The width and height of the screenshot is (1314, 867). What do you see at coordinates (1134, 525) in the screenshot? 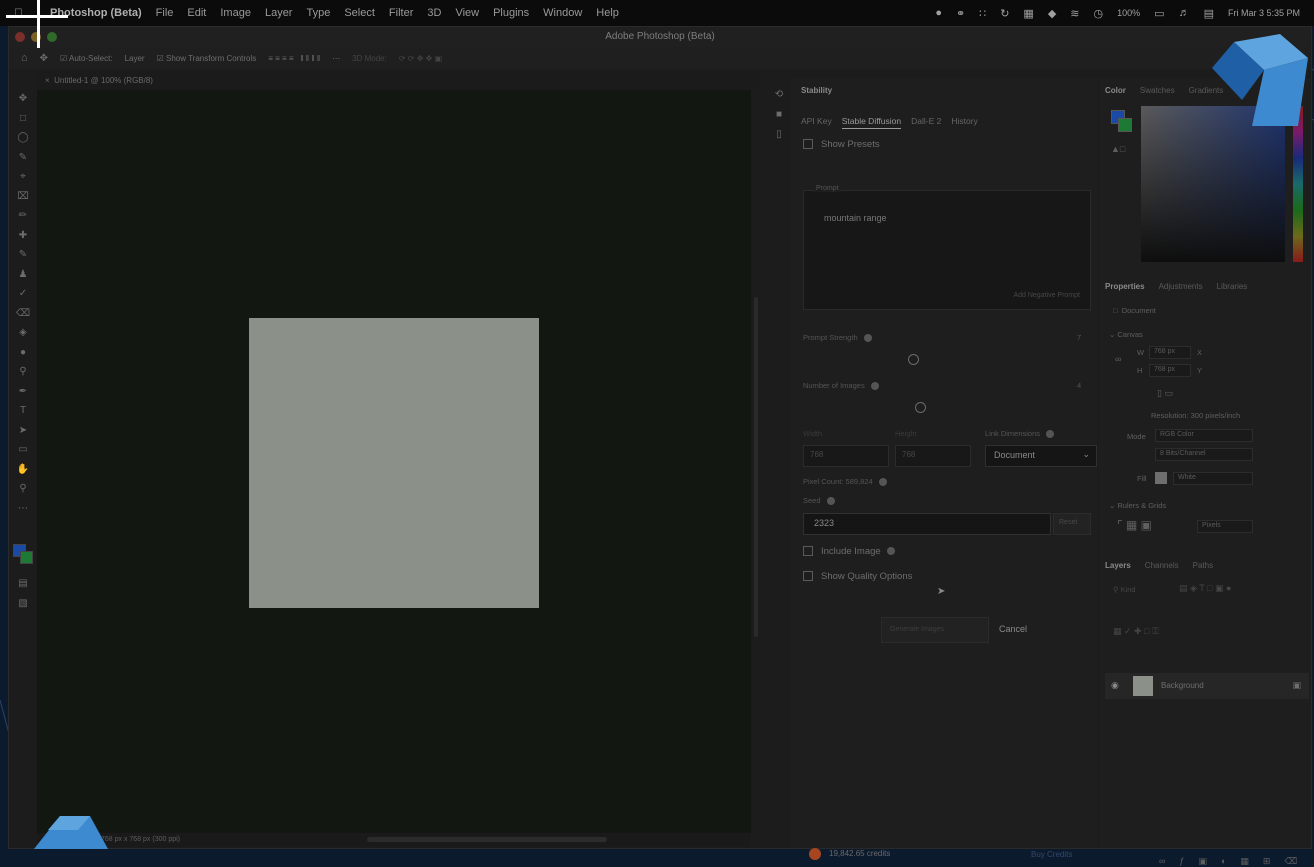
I see `ruler-grid-icons: ⌜ ▦ ▣` at bounding box center [1134, 525].